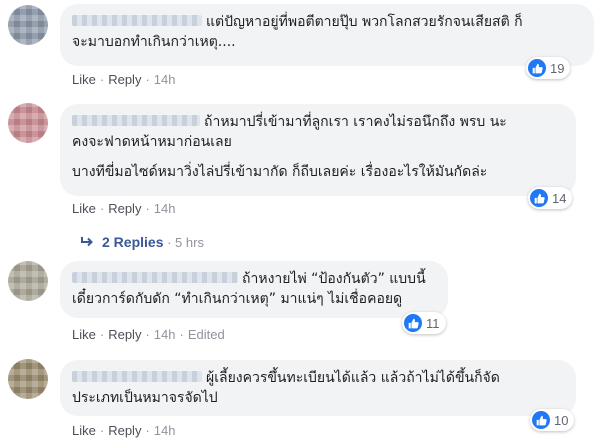  What do you see at coordinates (557, 68) in the screenshot?
I see `like-count: 19` at bounding box center [557, 68].